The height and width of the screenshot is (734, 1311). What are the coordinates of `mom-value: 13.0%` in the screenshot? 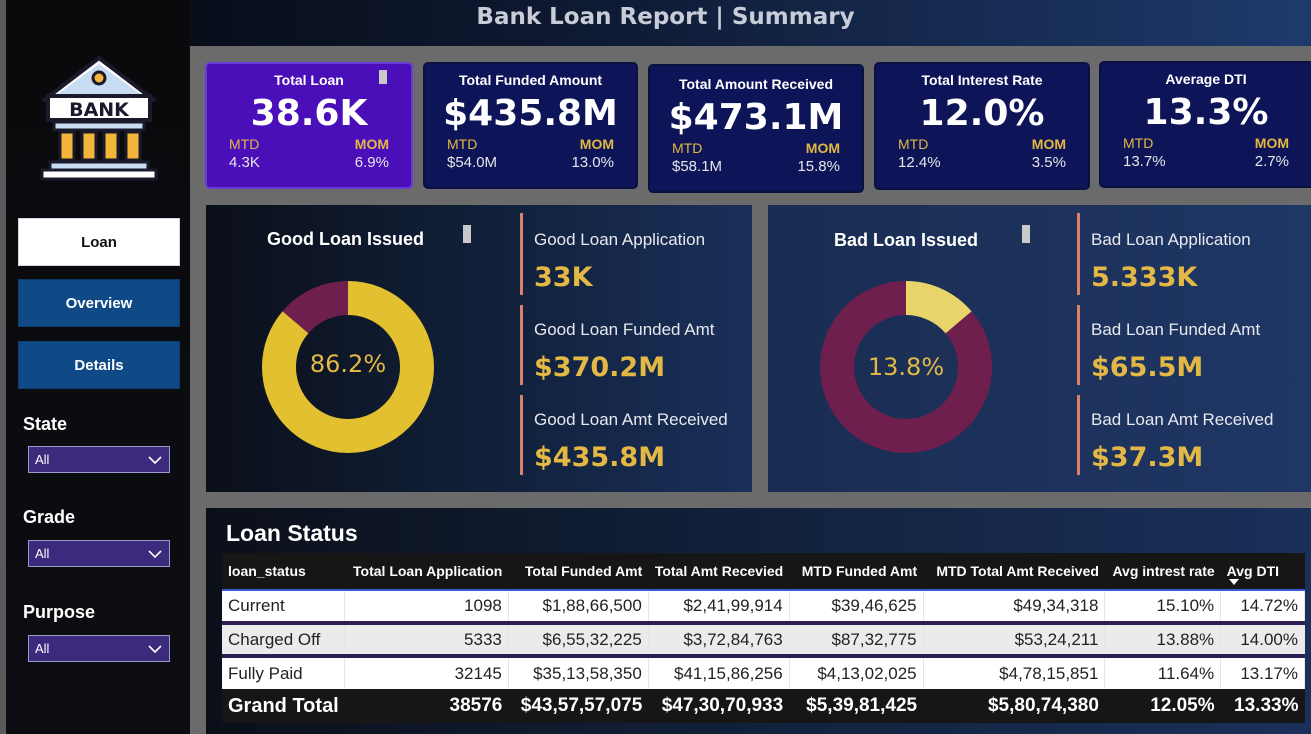 It's located at (592, 162).